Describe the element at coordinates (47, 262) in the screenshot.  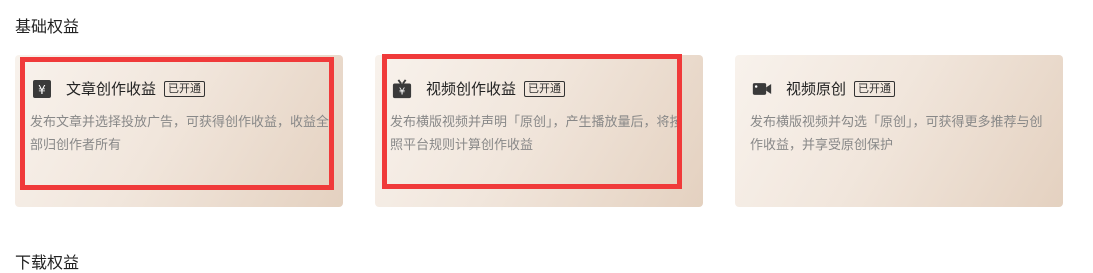
I see `section-title-next: 下载权益` at that location.